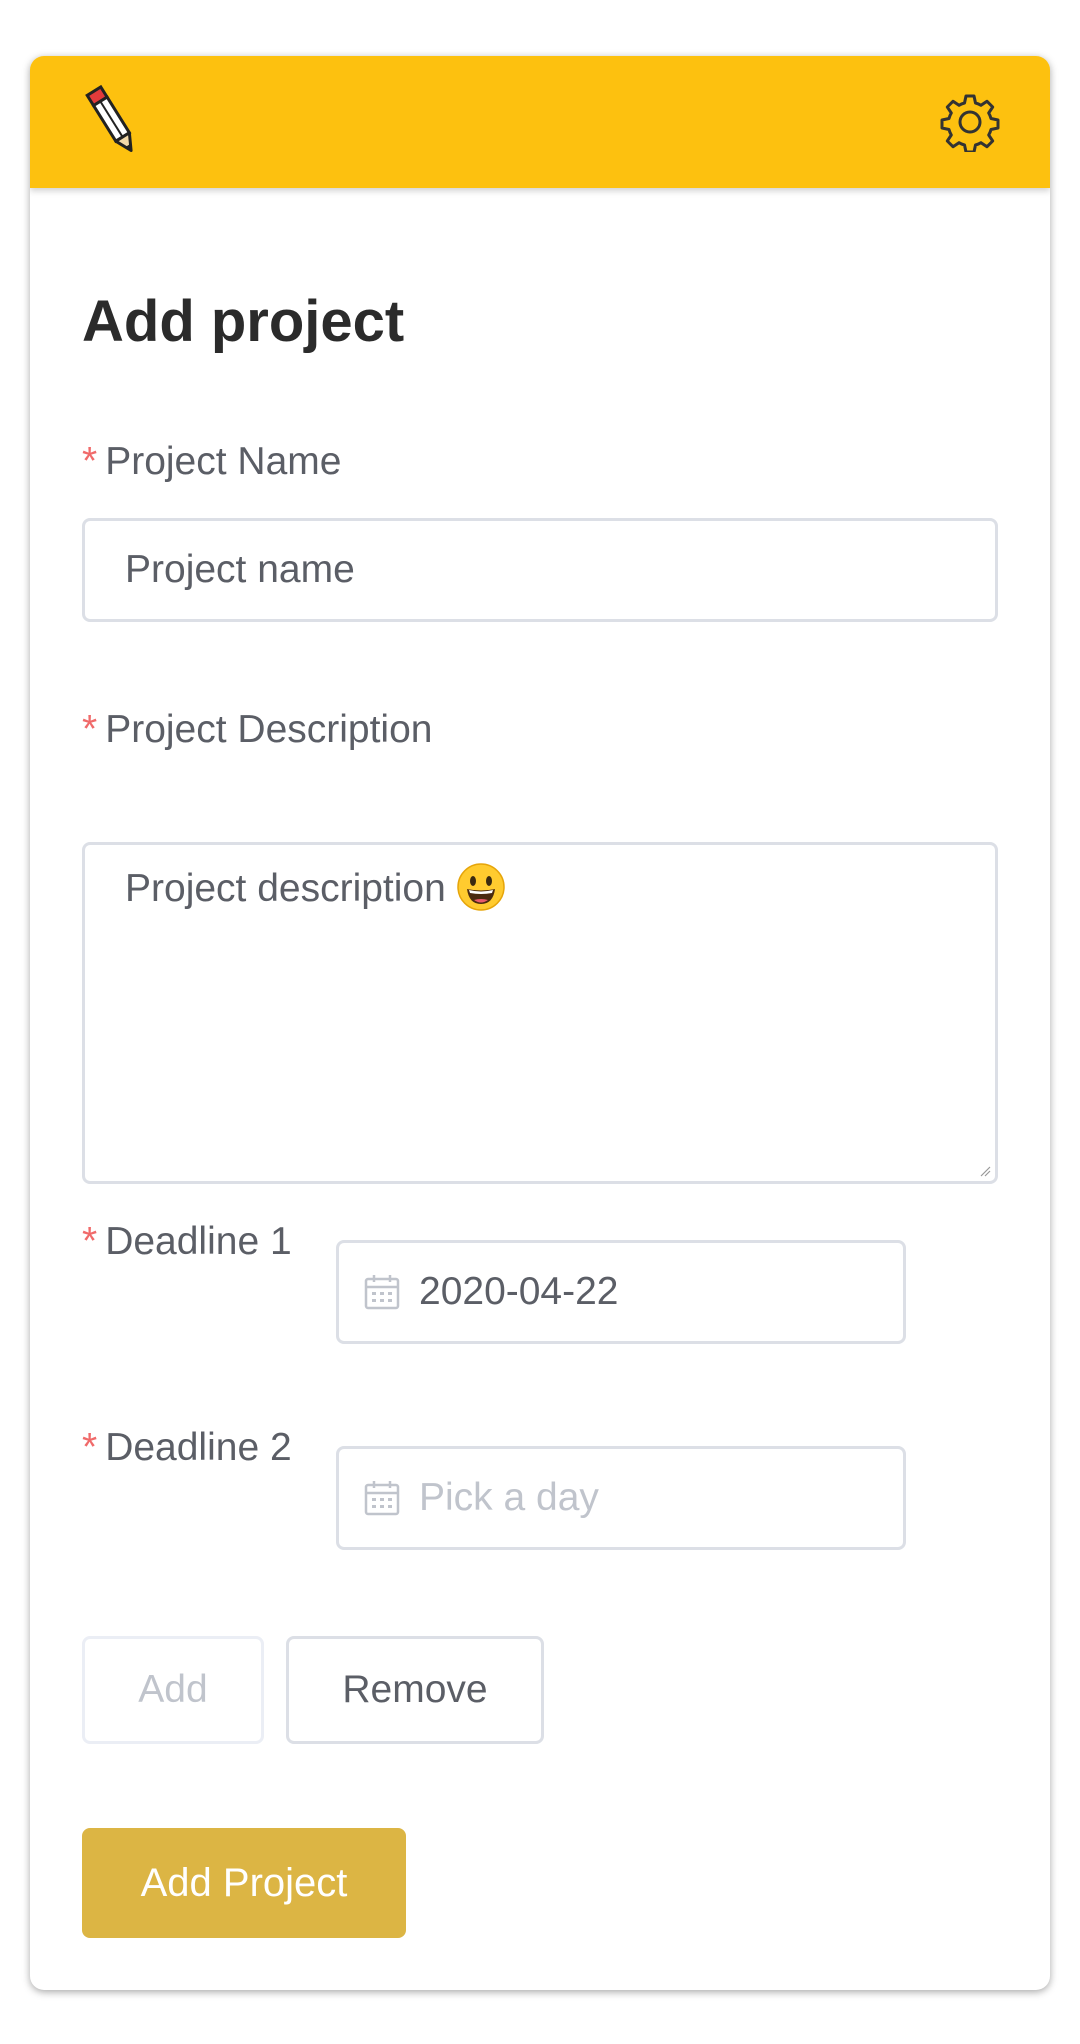  What do you see at coordinates (240, 569) in the screenshot?
I see `project-name-placeholder: Project name` at bounding box center [240, 569].